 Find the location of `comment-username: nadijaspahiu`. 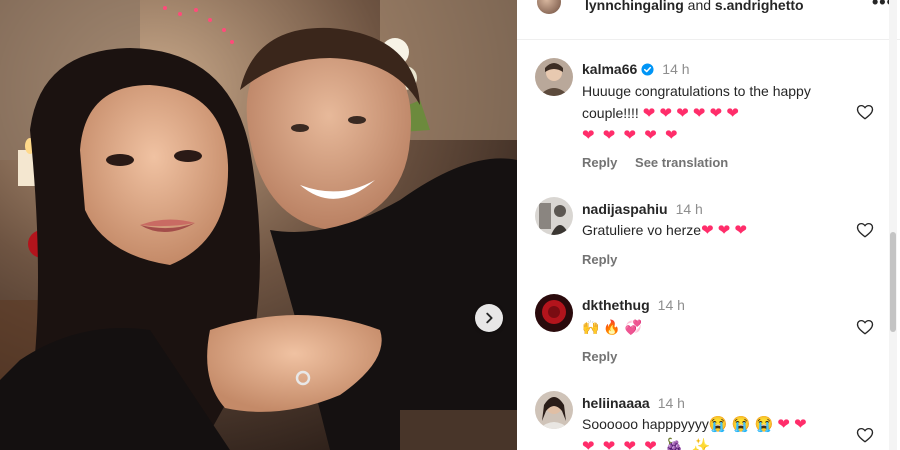

comment-username: nadijaspahiu is located at coordinates (625, 209).